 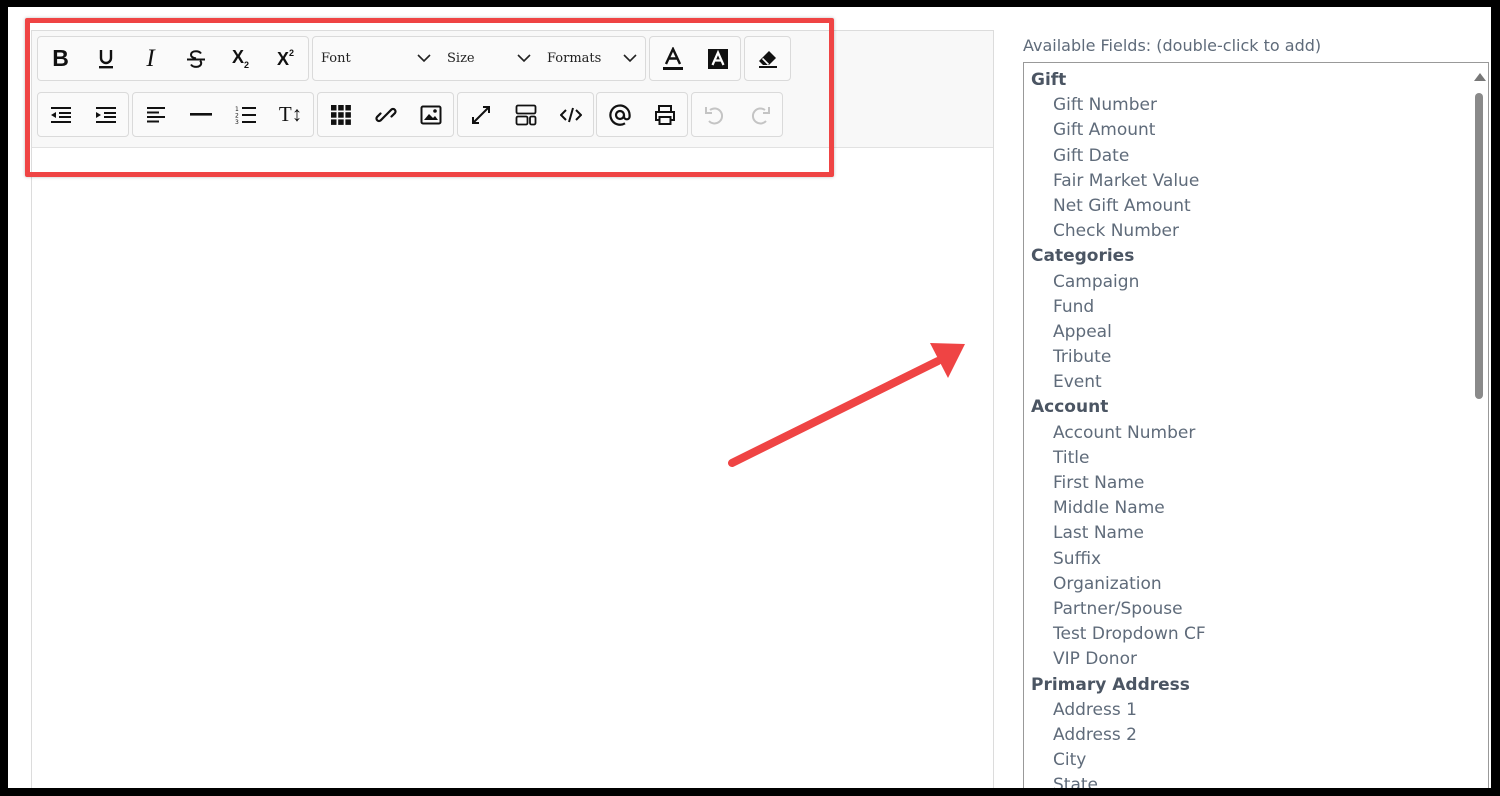 What do you see at coordinates (1247, 508) in the screenshot?
I see `field-item: Middle Name` at bounding box center [1247, 508].